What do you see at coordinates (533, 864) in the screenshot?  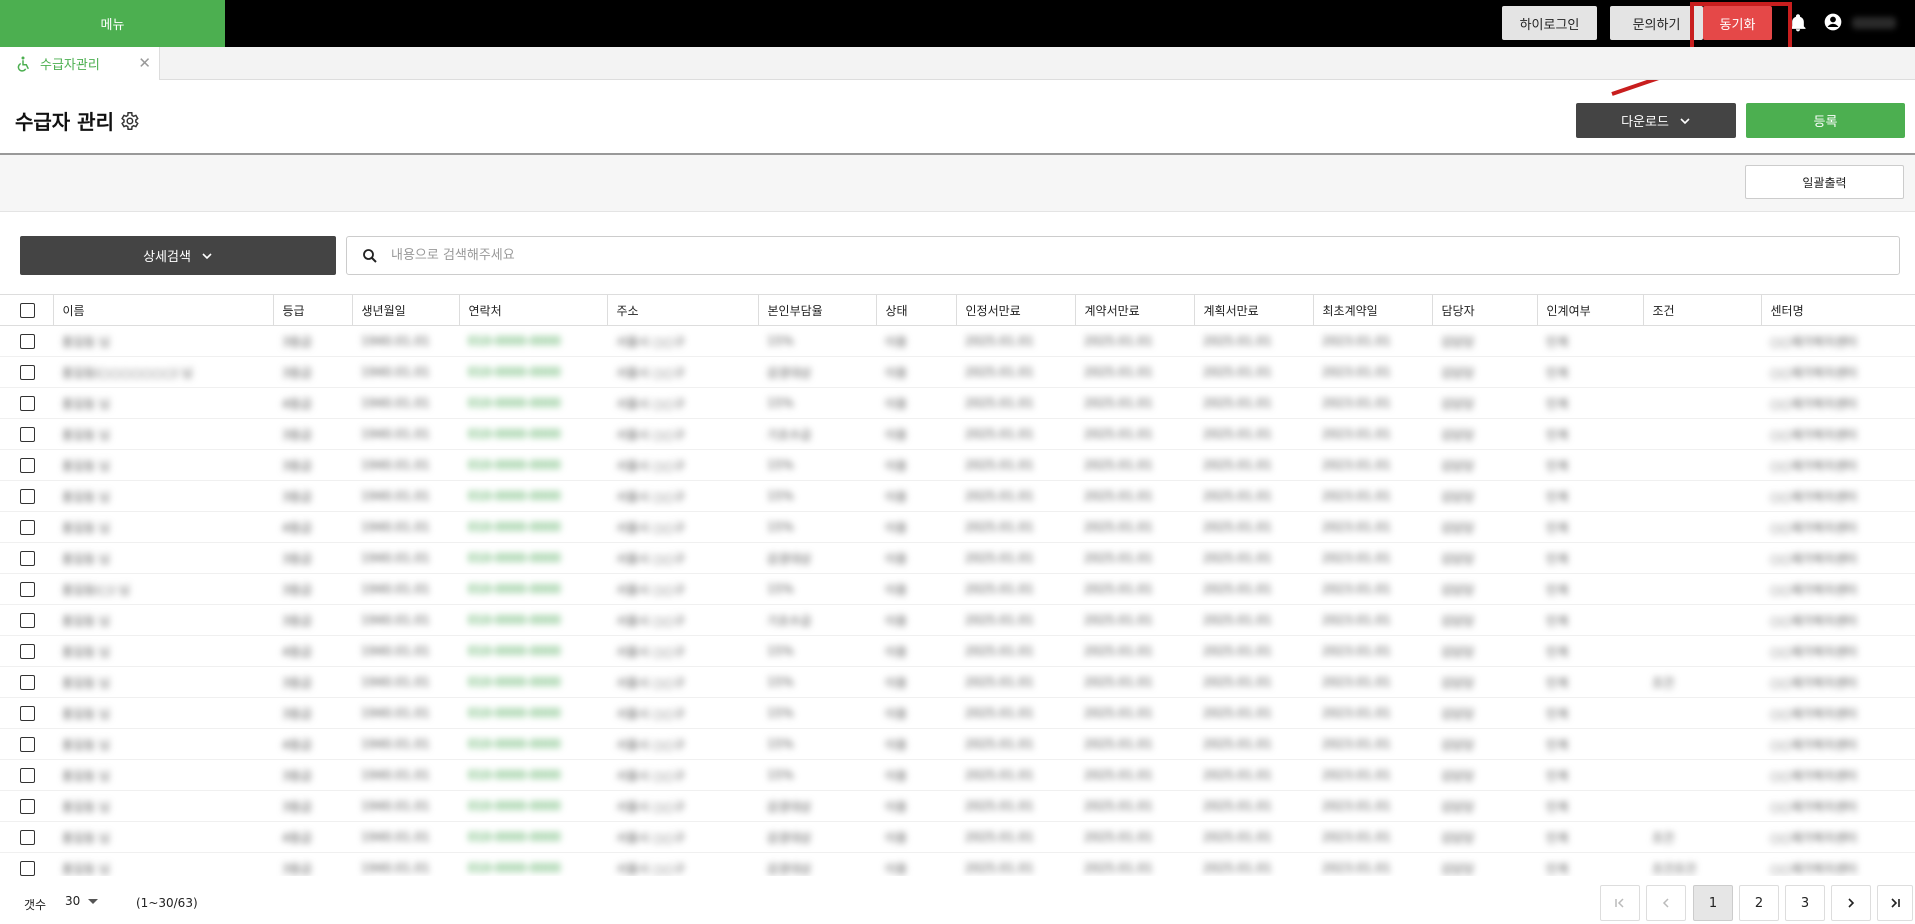 I see `table-cell: 010-0000-0000` at bounding box center [533, 864].